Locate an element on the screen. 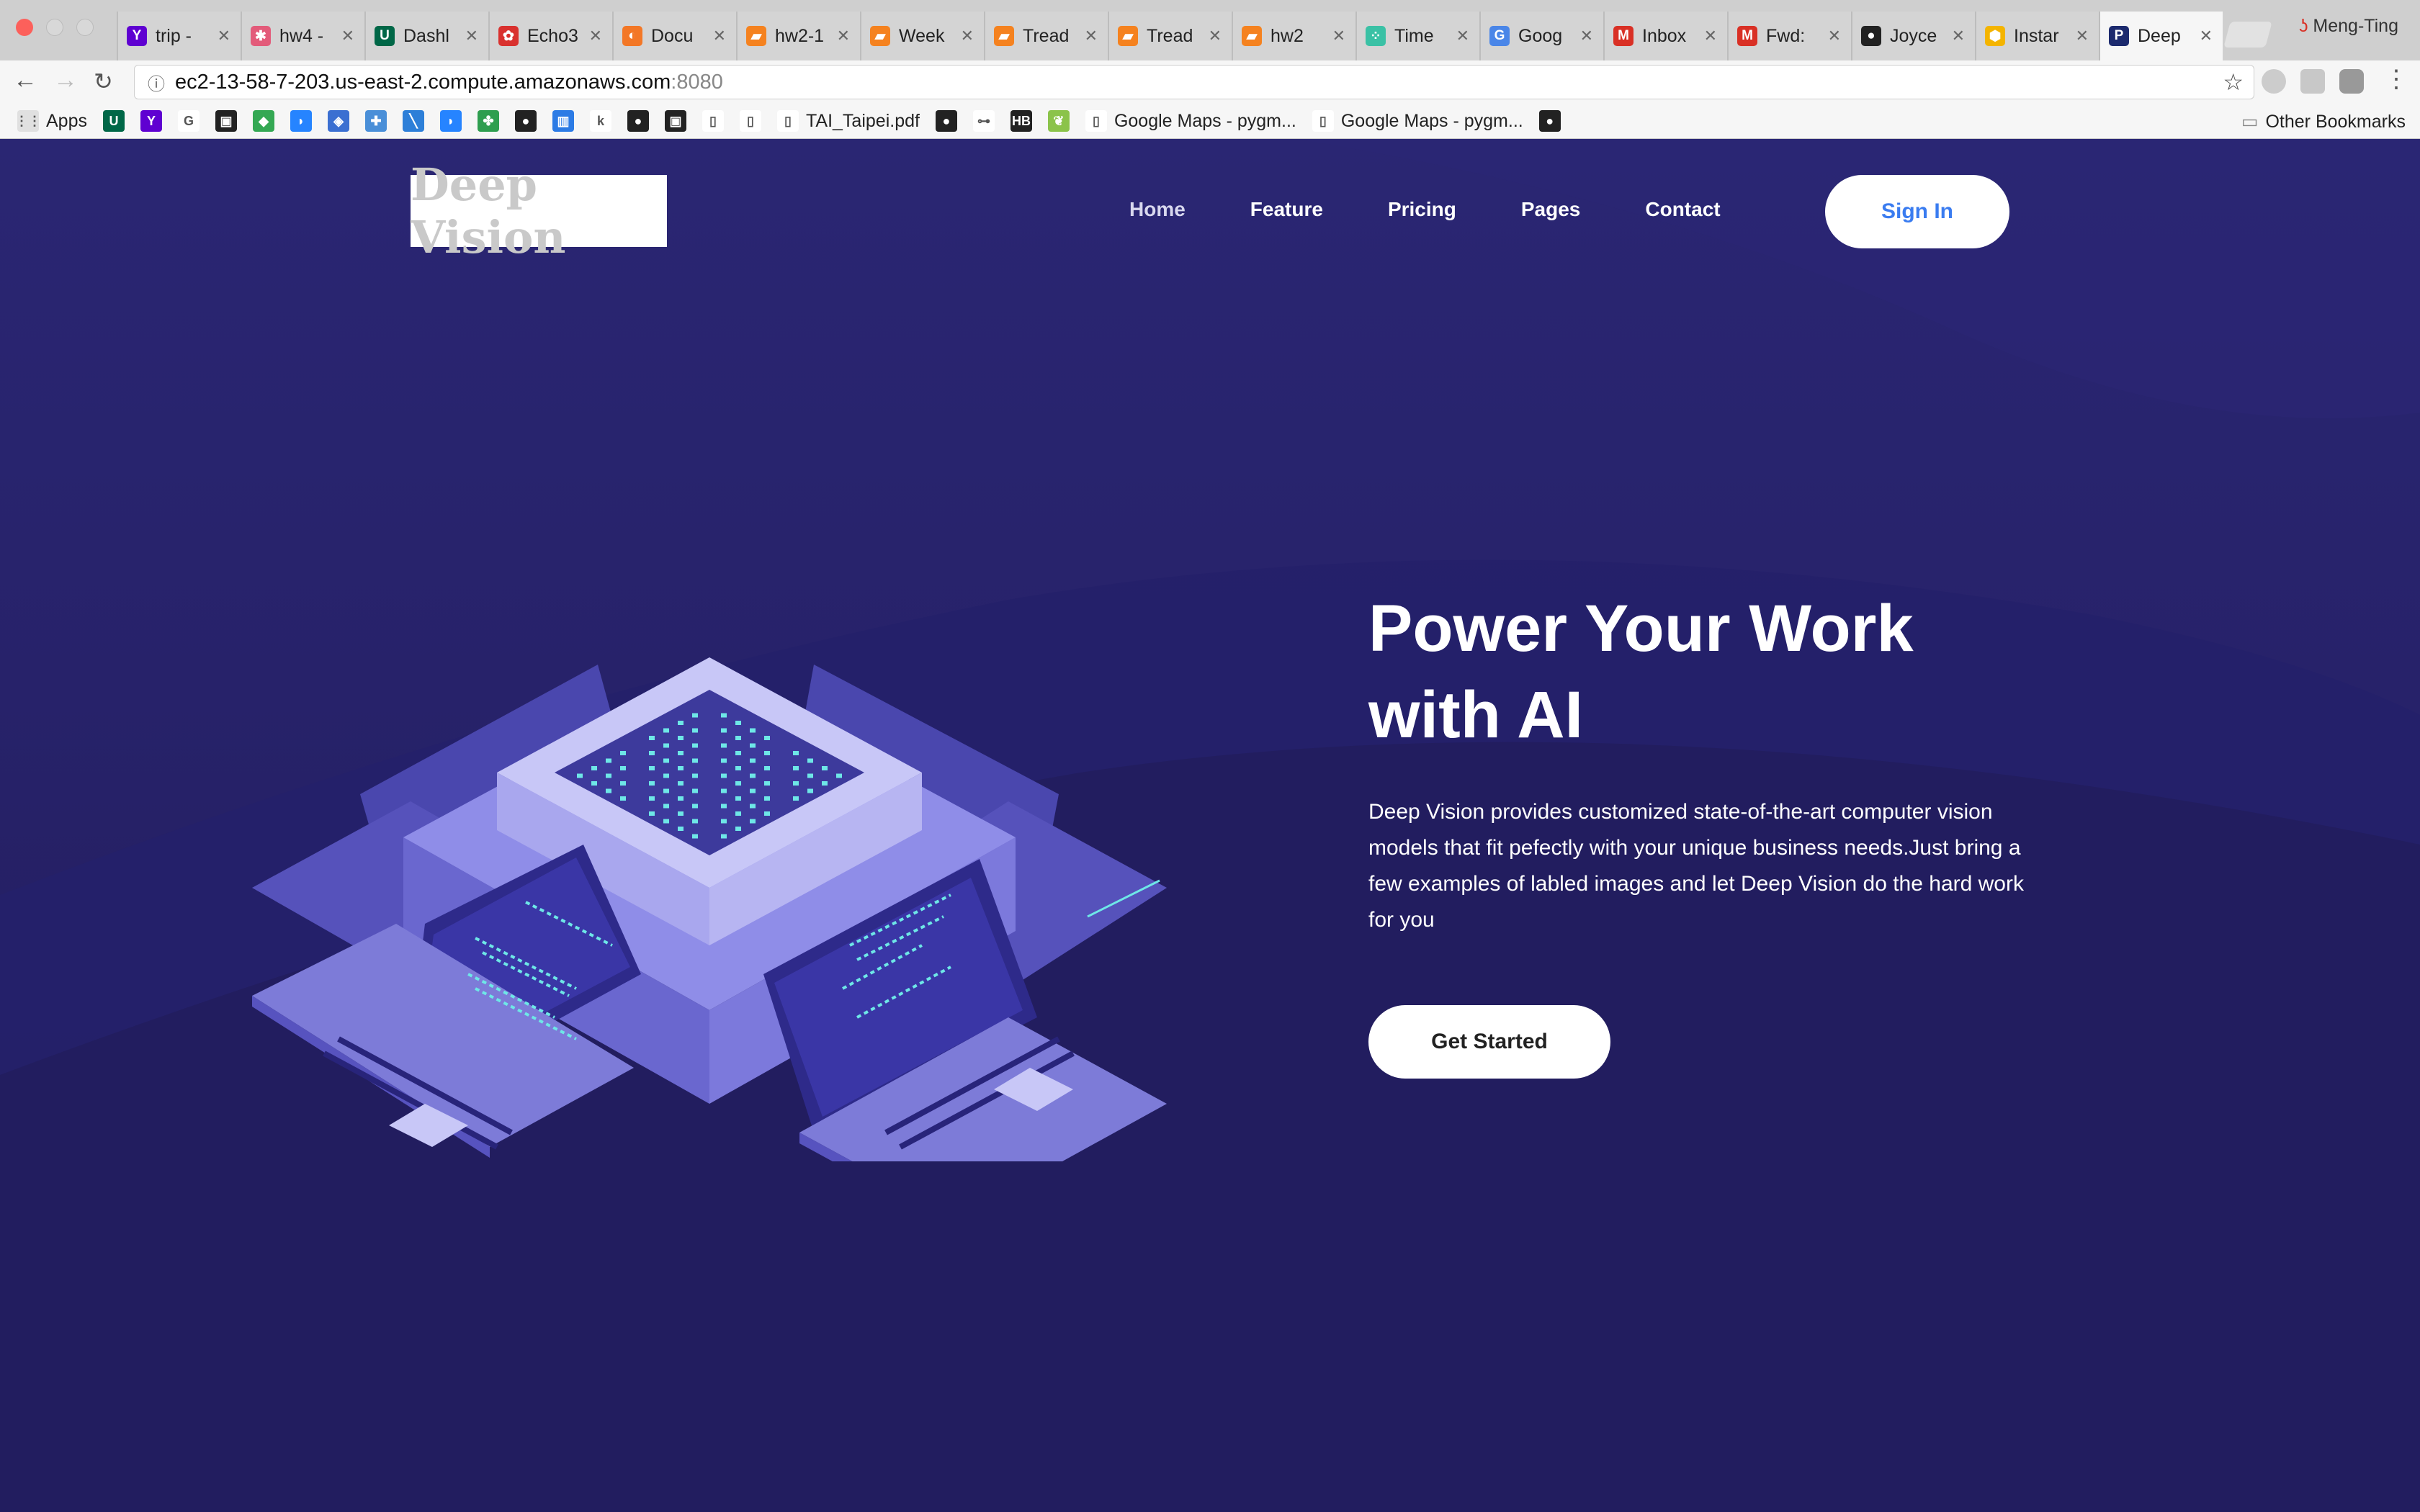 The width and height of the screenshot is (2420, 1512). back-icon: ← is located at coordinates (25, 80).